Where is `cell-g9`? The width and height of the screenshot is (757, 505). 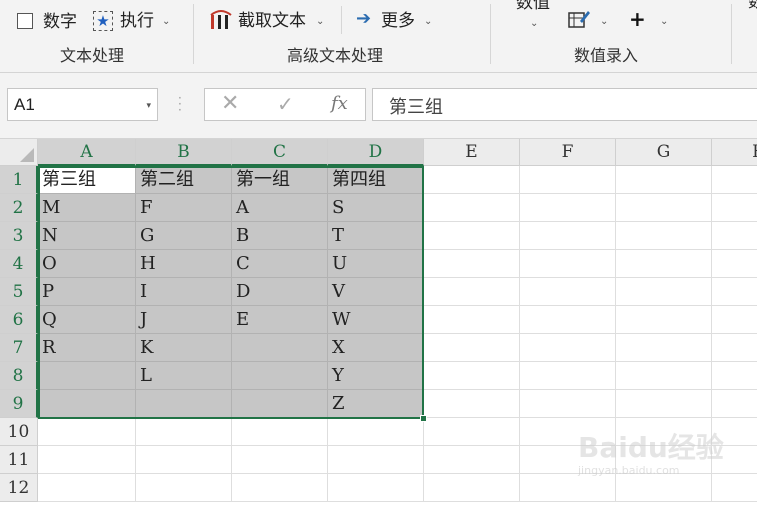
cell-g9 is located at coordinates (664, 404).